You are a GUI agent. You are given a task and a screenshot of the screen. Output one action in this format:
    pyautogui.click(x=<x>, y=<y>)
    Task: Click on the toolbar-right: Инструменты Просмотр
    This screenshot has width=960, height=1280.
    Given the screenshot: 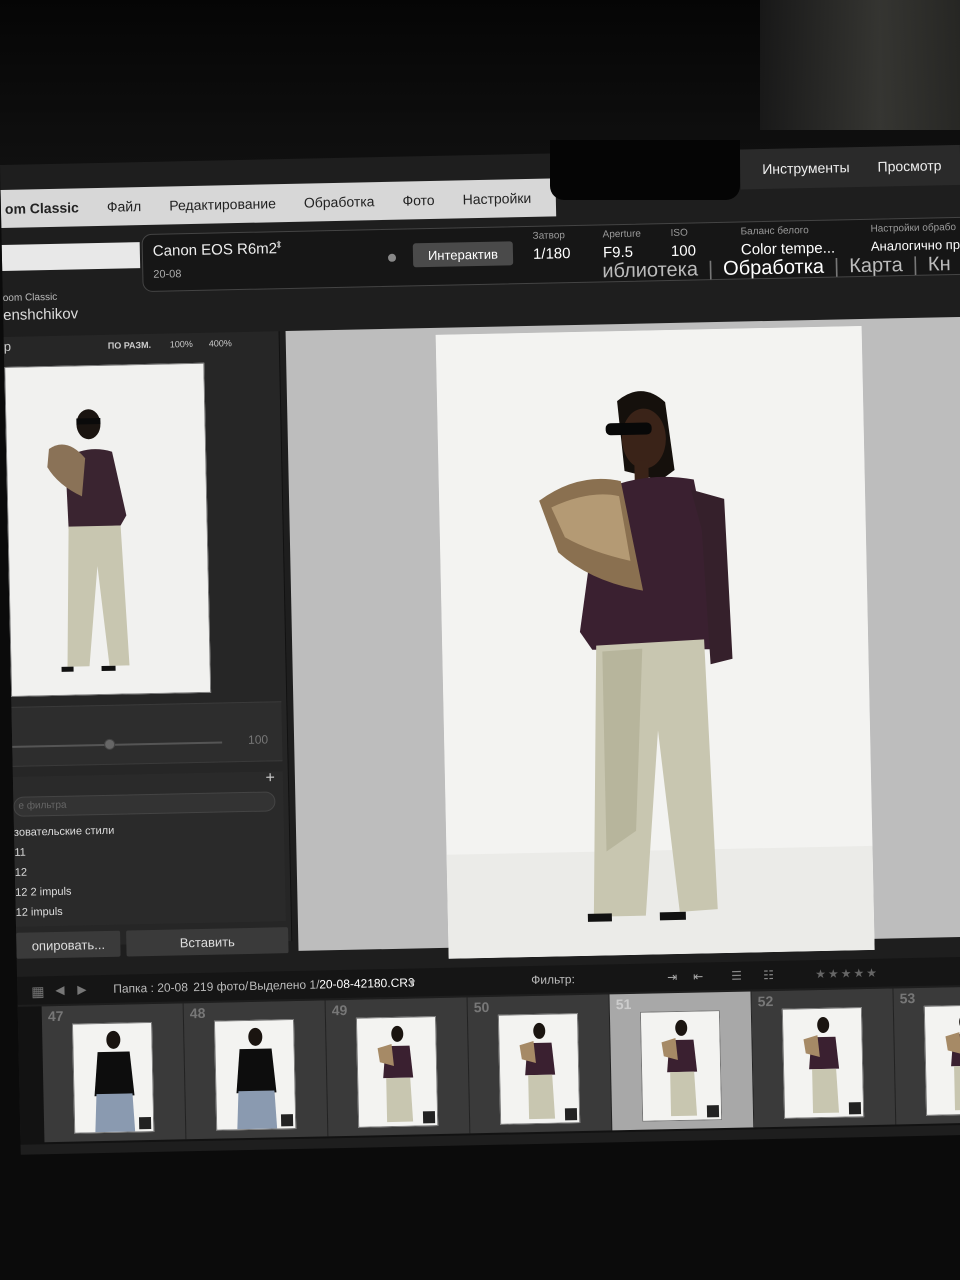 What is the action you would take?
    pyautogui.click(x=849, y=167)
    